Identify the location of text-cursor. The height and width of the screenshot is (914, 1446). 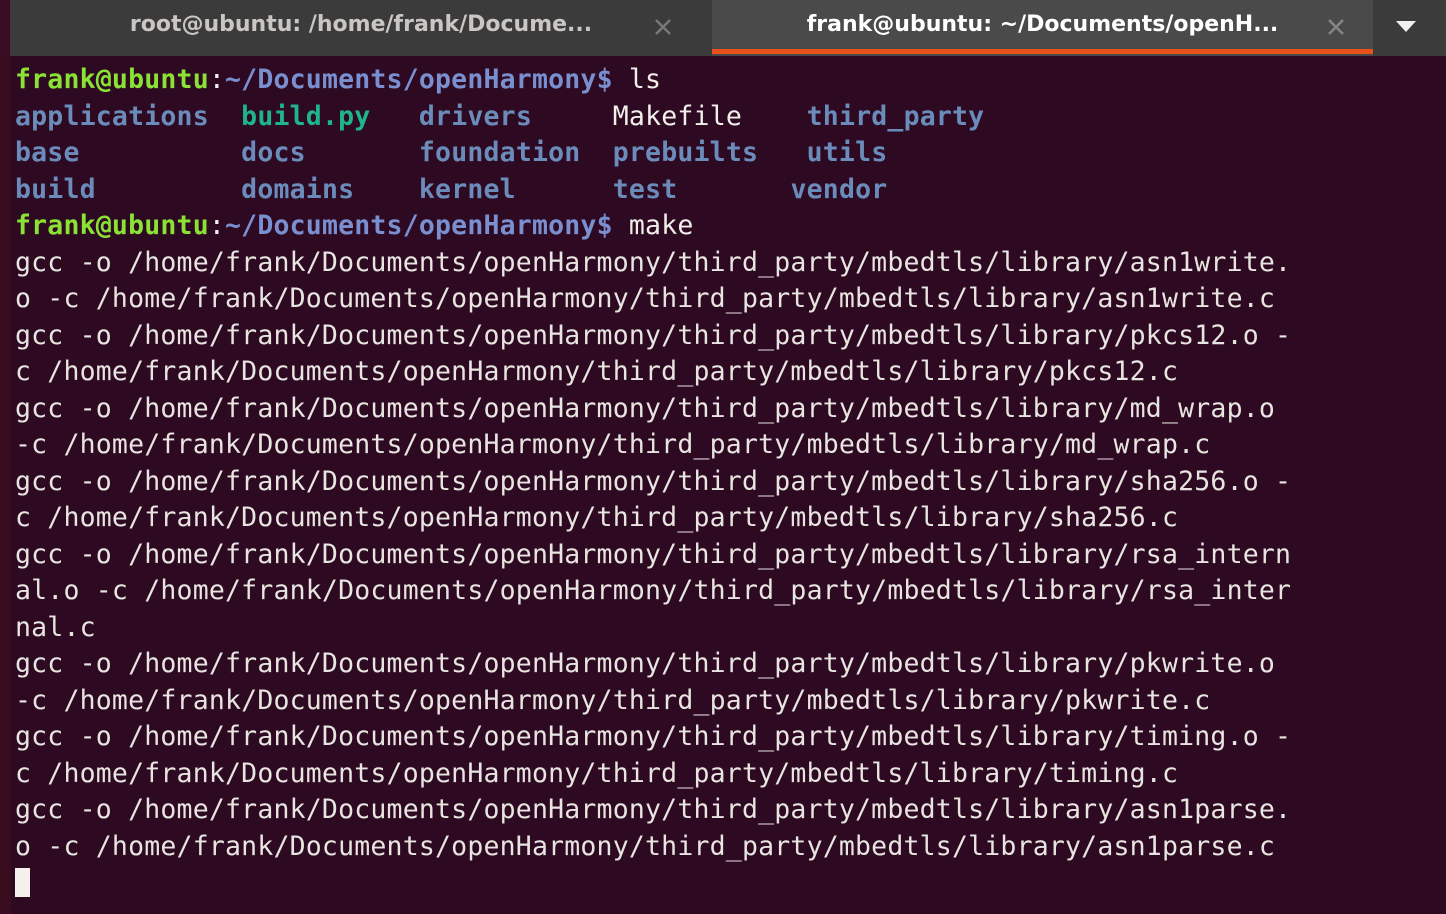
(22, 882).